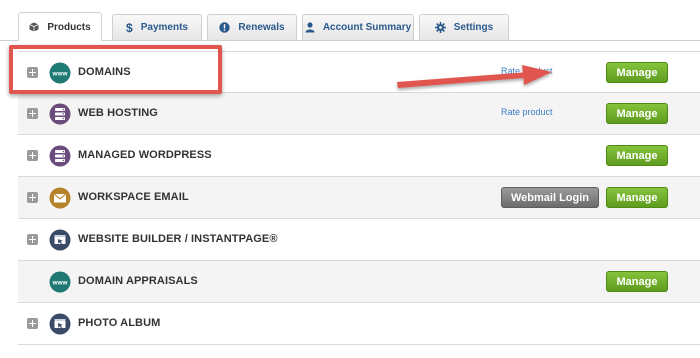 This screenshot has width=700, height=358. What do you see at coordinates (60, 240) in the screenshot?
I see `website-builder-icon` at bounding box center [60, 240].